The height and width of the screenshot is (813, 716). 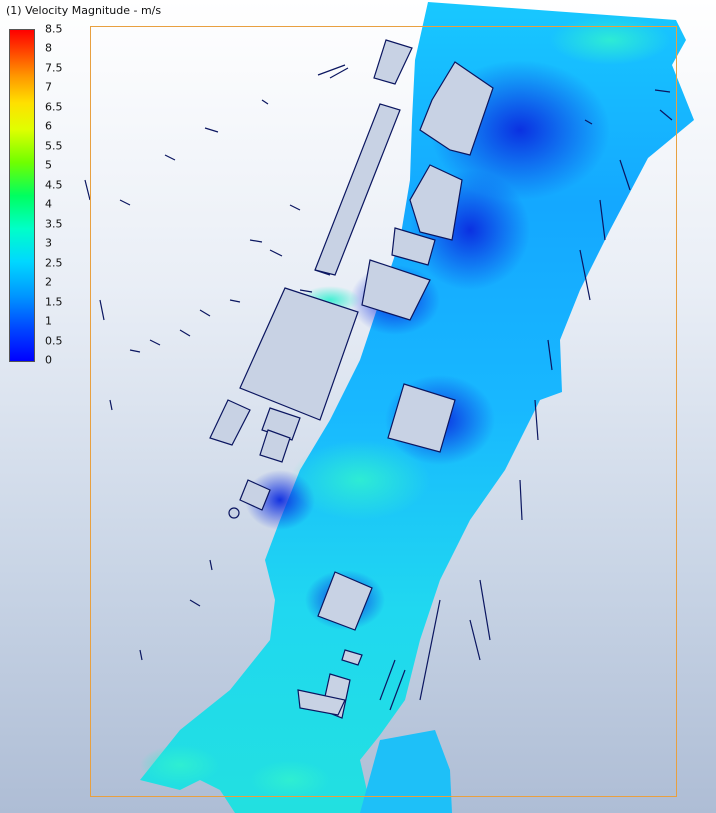 What do you see at coordinates (54, 263) in the screenshot?
I see `colorbar-tick-label: 2.5` at bounding box center [54, 263].